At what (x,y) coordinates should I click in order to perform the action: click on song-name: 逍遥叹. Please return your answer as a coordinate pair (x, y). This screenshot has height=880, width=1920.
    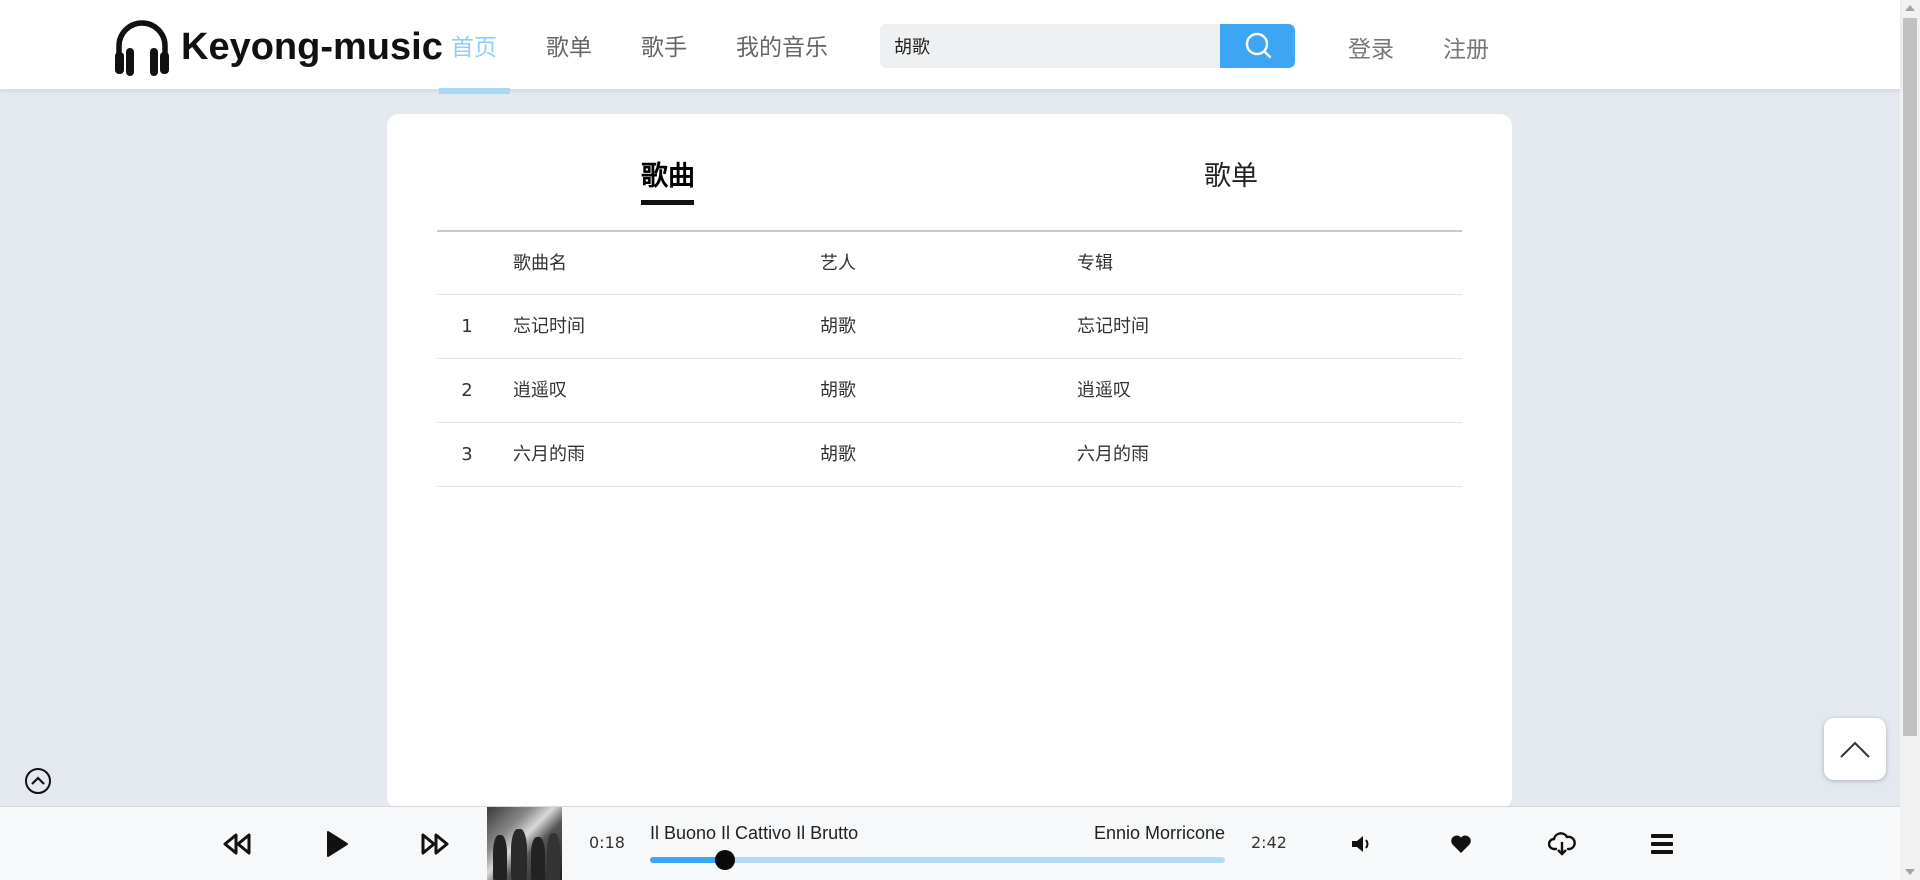
    Looking at the image, I should click on (540, 390).